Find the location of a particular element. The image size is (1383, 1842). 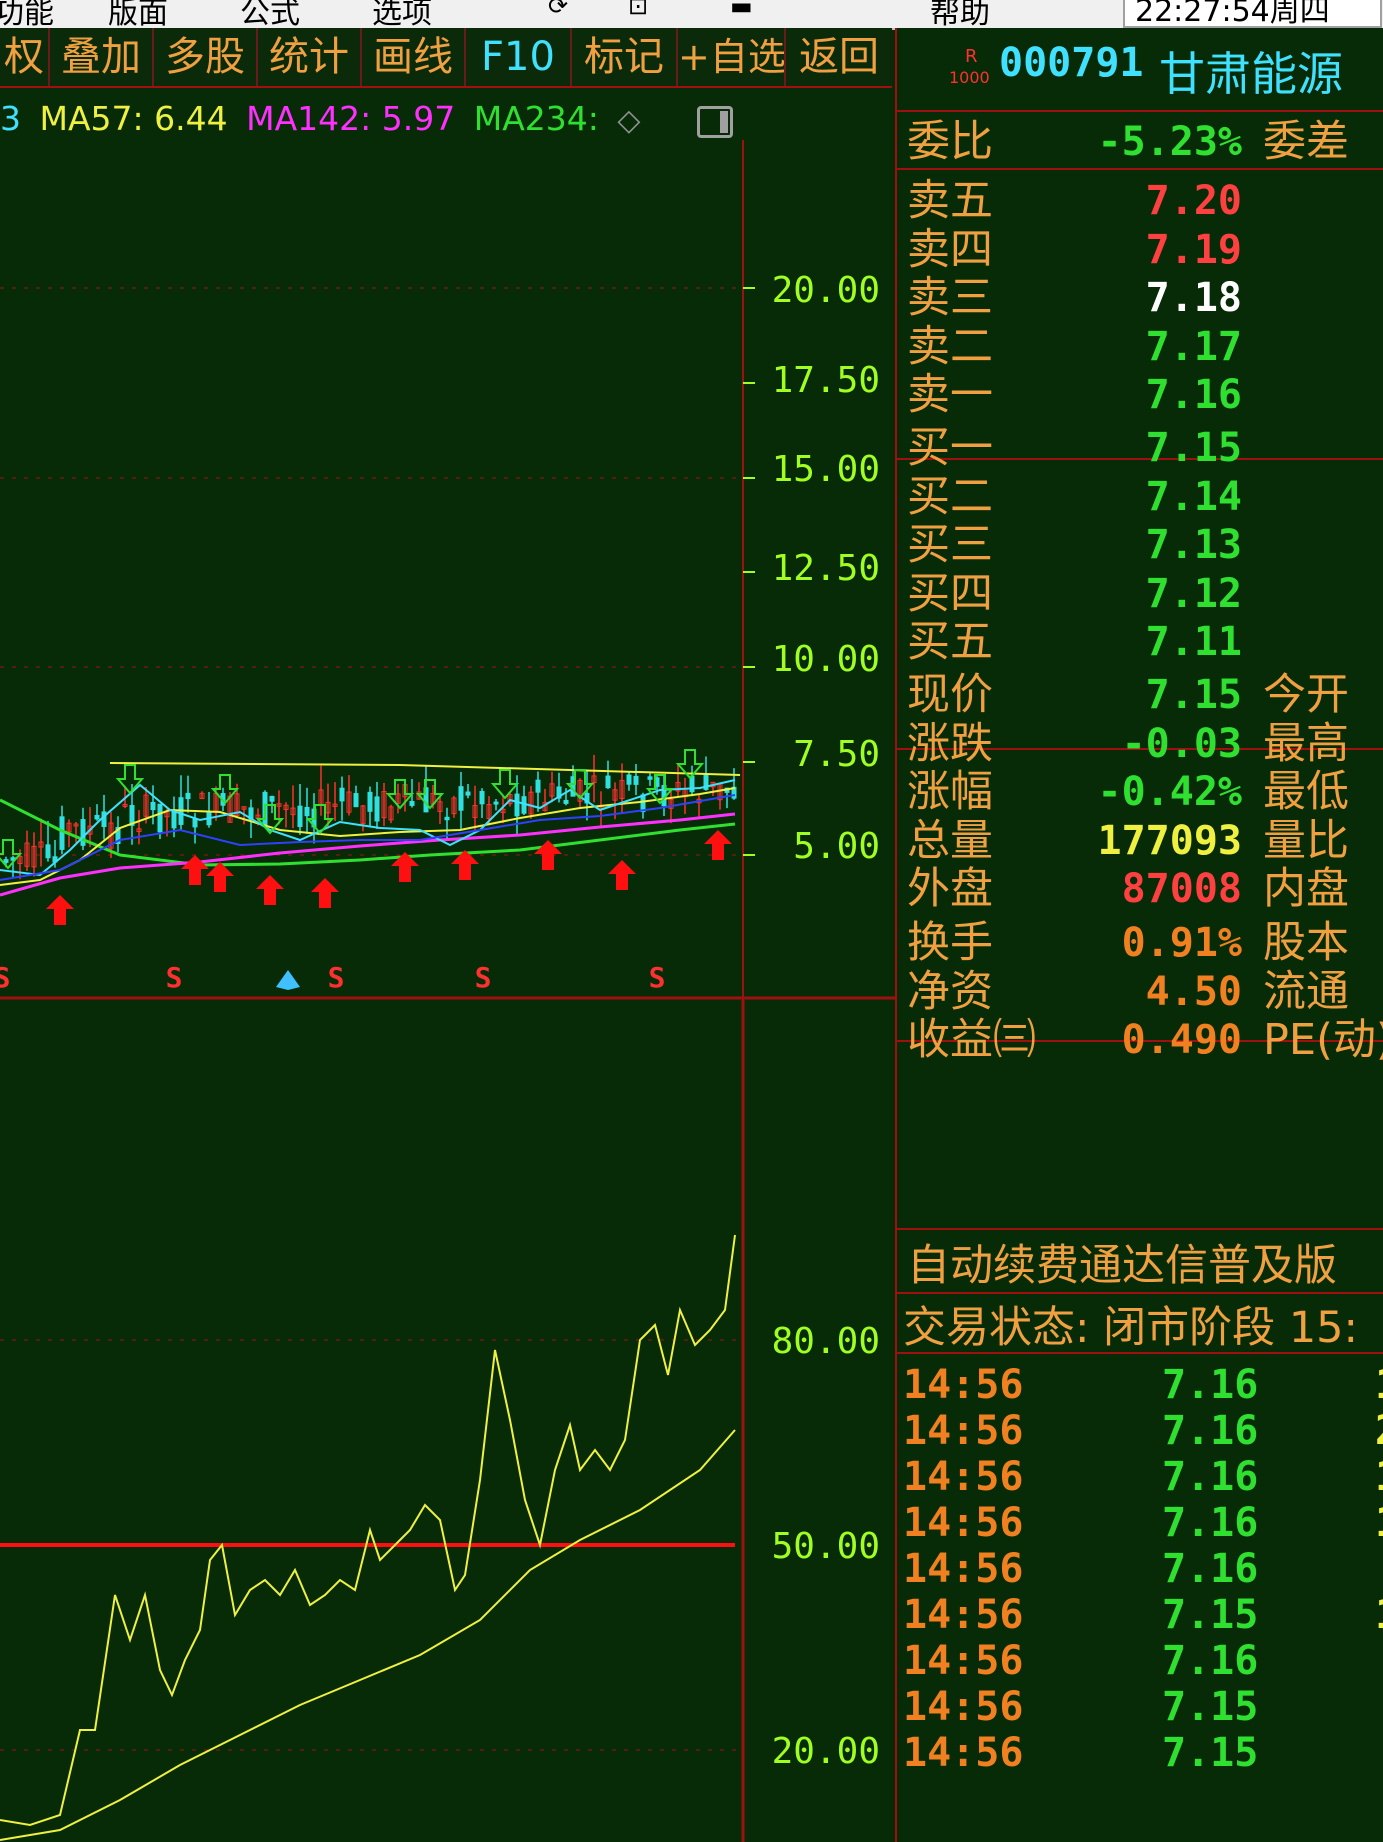

quote-row-4: 外盘 87008 内盘 is located at coordinates (1140, 889).